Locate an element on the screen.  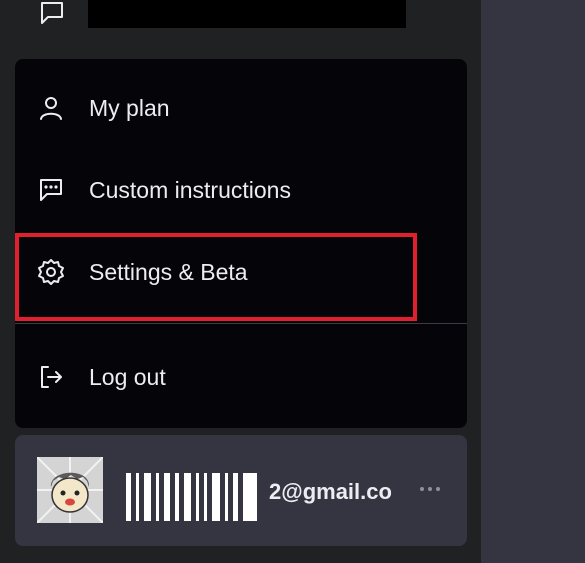
menu-item-custom-instructions: Custom instructions is located at coordinates (241, 190).